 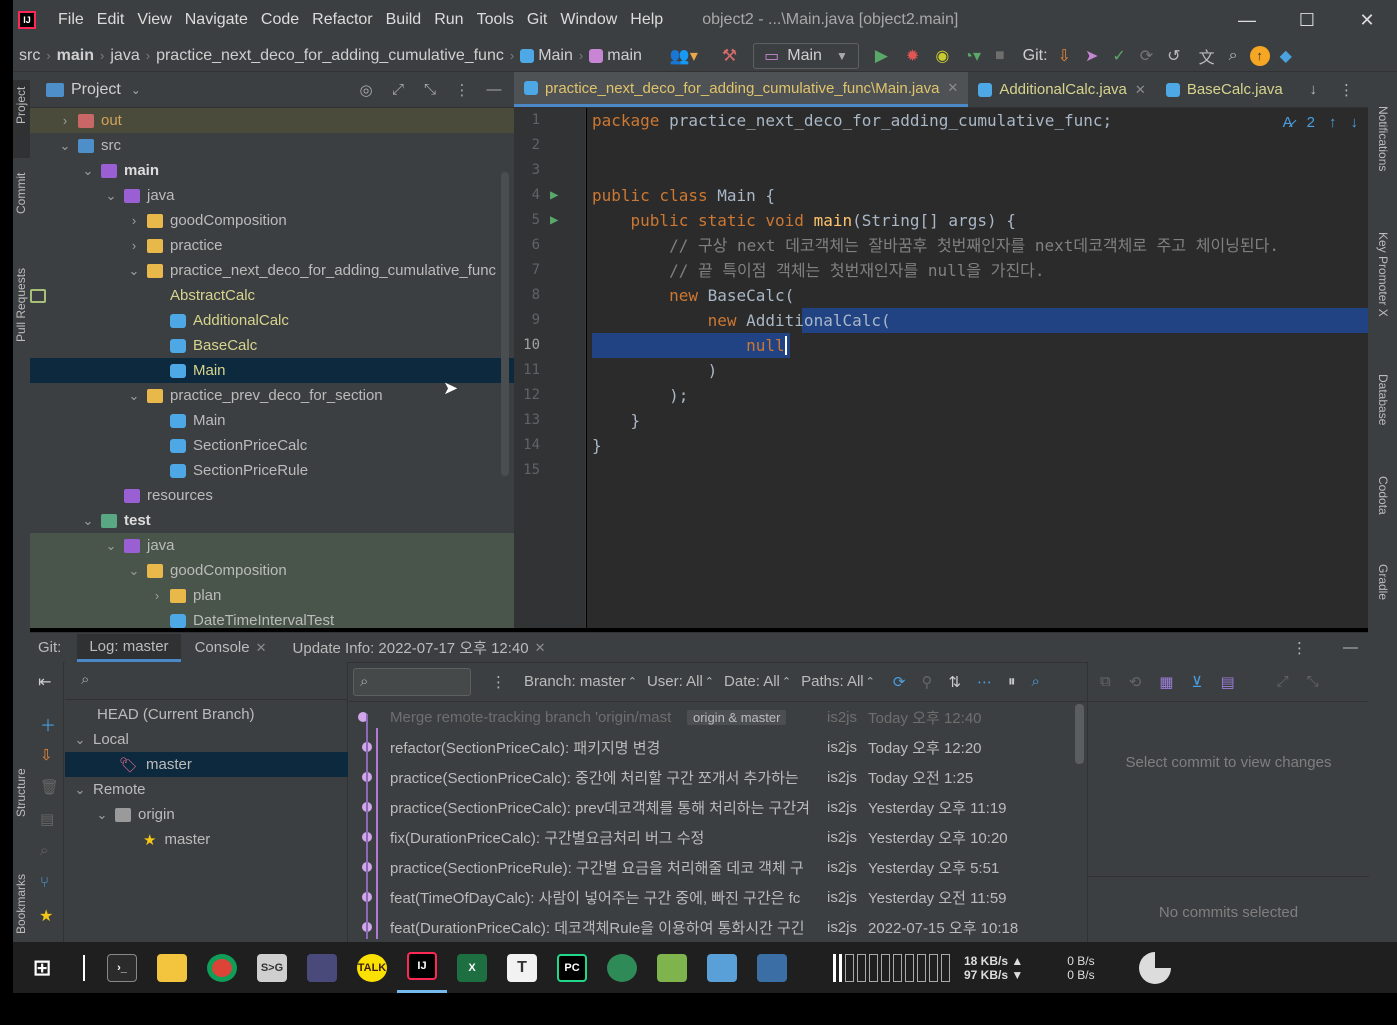 What do you see at coordinates (21, 305) in the screenshot?
I see `stripe-pull-requests: Pull Requests` at bounding box center [21, 305].